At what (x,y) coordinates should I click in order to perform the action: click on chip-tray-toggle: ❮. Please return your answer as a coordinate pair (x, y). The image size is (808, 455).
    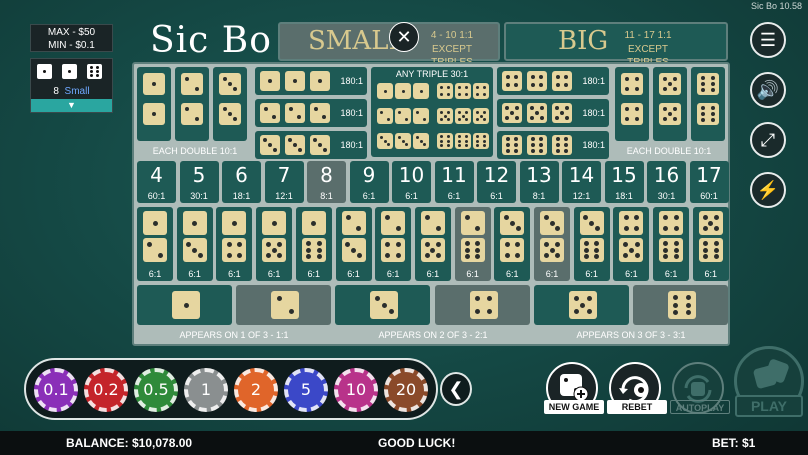
    Looking at the image, I should click on (456, 389).